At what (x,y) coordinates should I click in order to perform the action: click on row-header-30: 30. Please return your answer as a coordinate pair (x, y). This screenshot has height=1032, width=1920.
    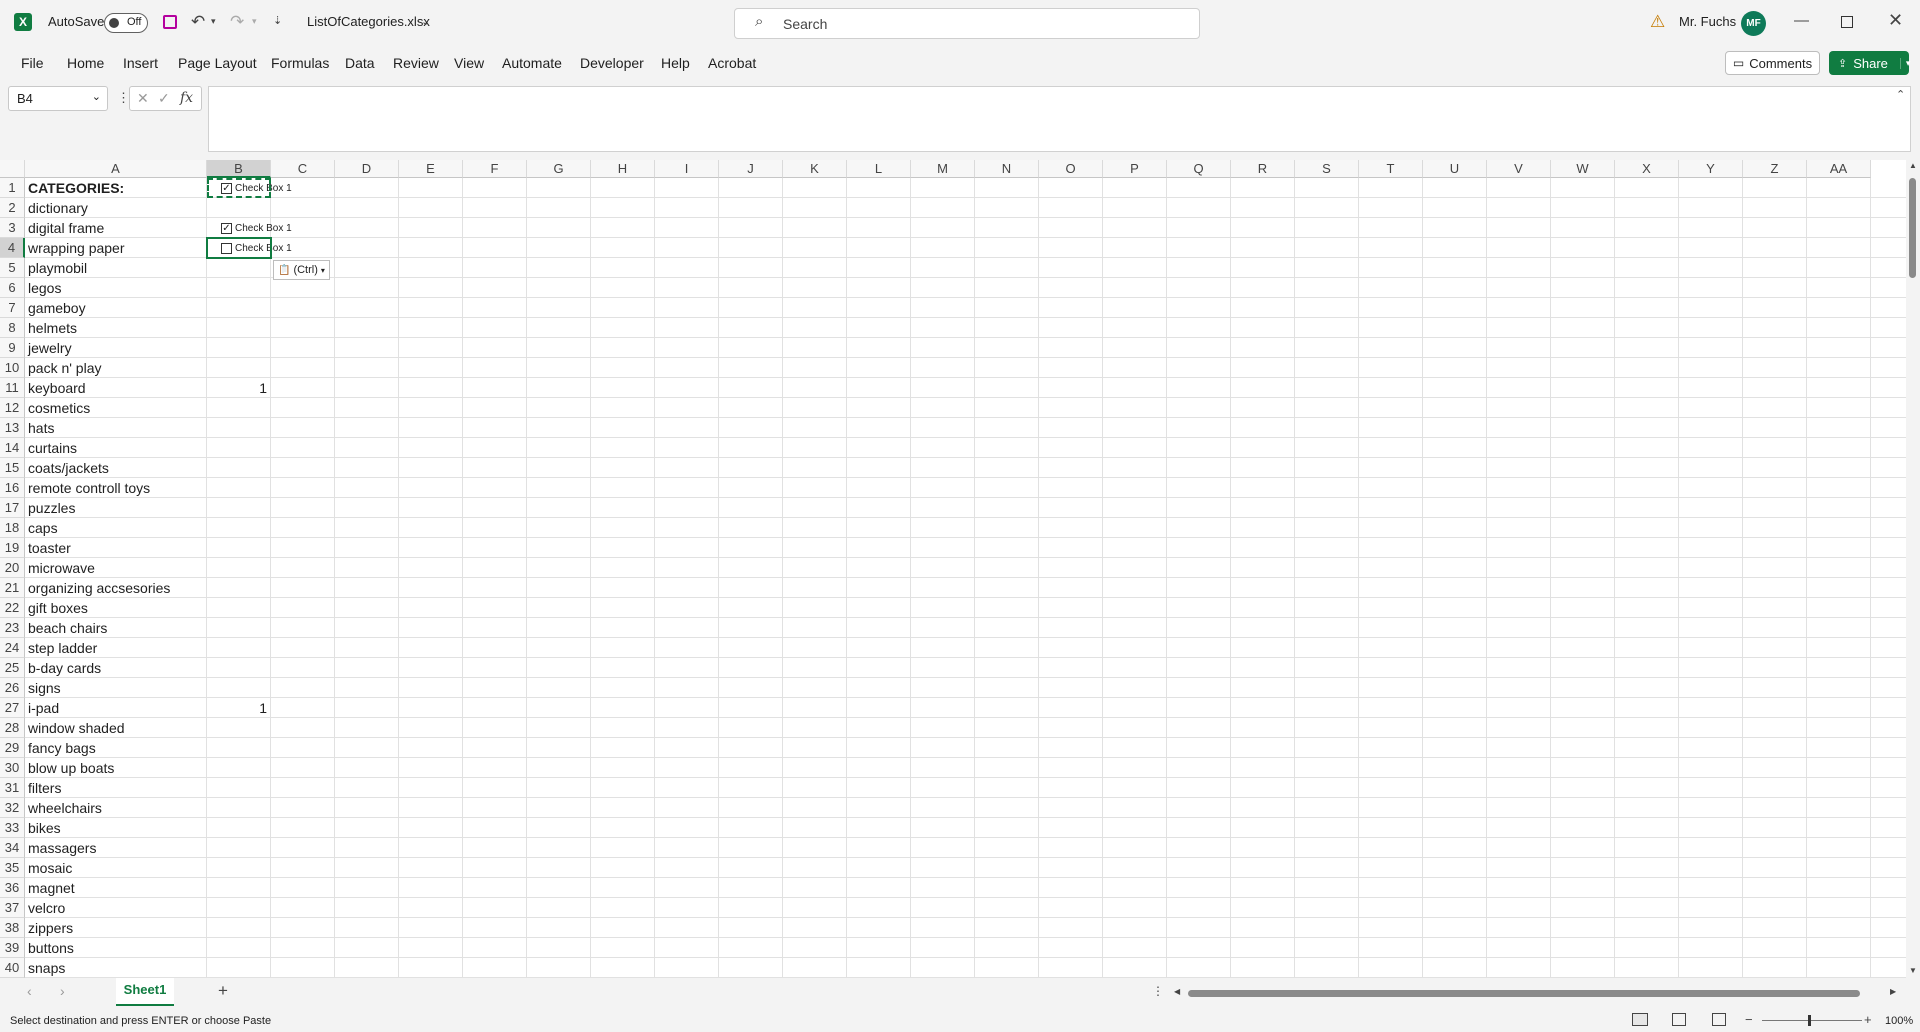
    Looking at the image, I should click on (12, 768).